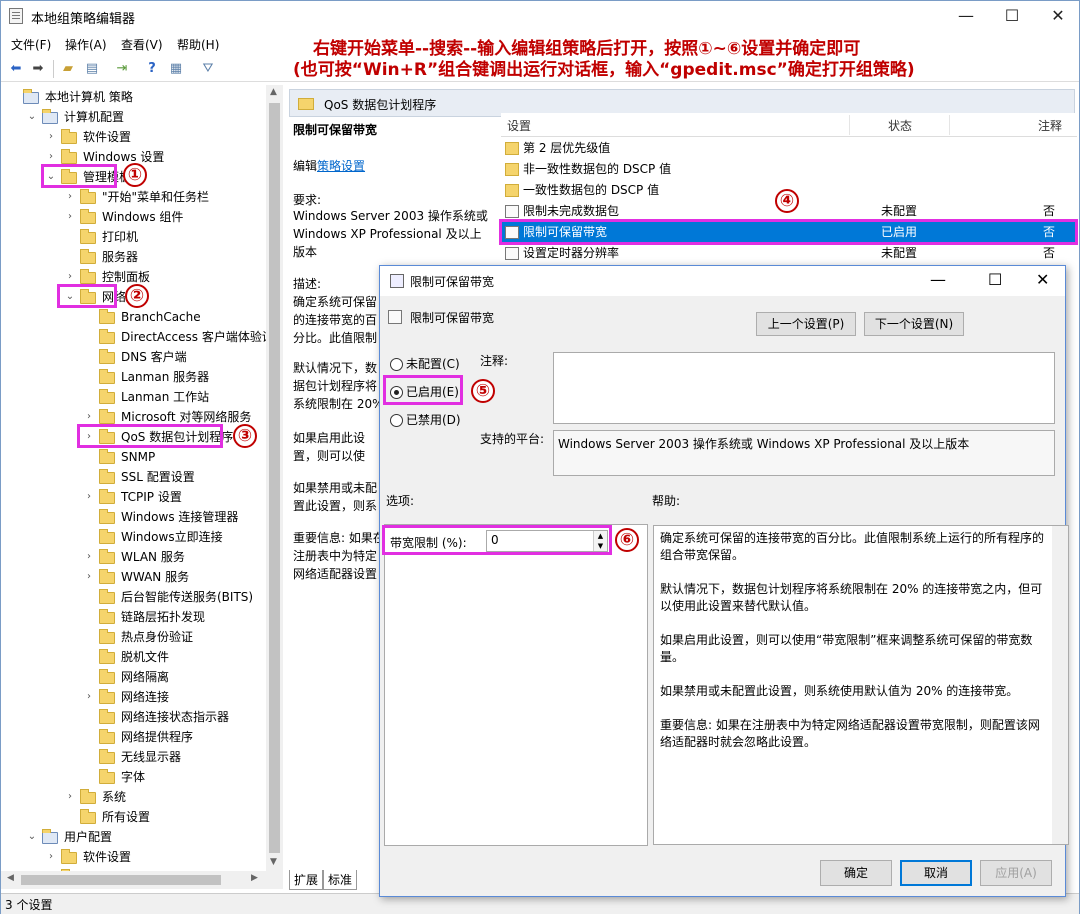 This screenshot has height=914, width=1080. What do you see at coordinates (133, 357) in the screenshot?
I see `tree-node: DNS 客户端` at bounding box center [133, 357].